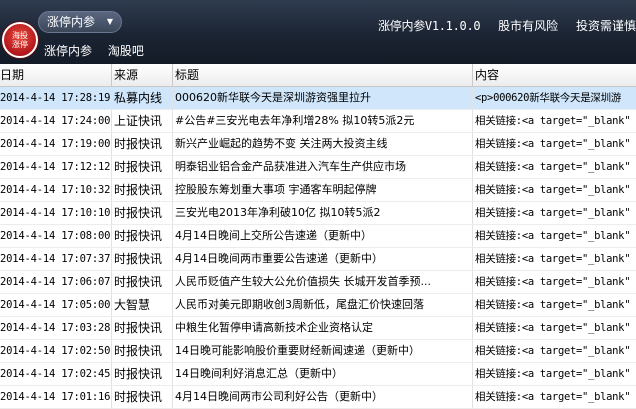 The height and width of the screenshot is (409, 636). What do you see at coordinates (20, 35) in the screenshot?
I see `logo-line-1: 海投` at bounding box center [20, 35].